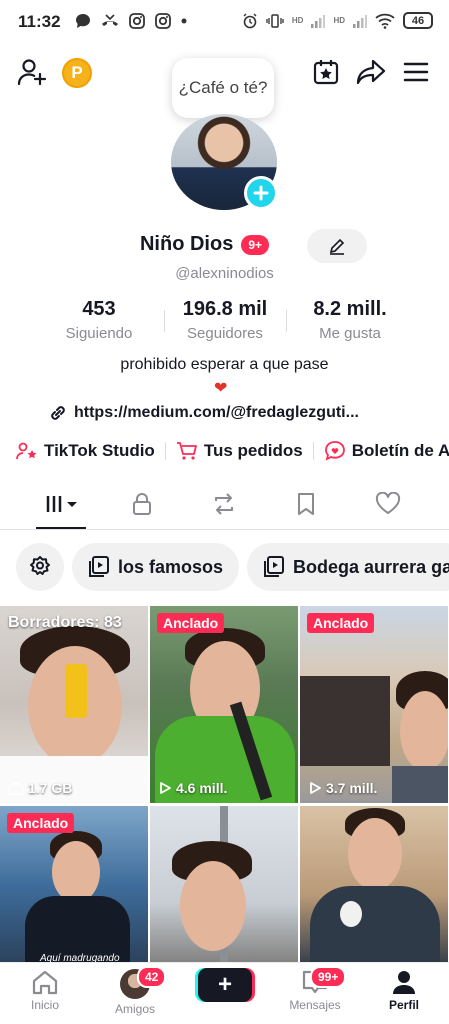 The width and height of the screenshot is (449, 1024). I want to click on quick-link-label: Boletín de A, so click(400, 450).